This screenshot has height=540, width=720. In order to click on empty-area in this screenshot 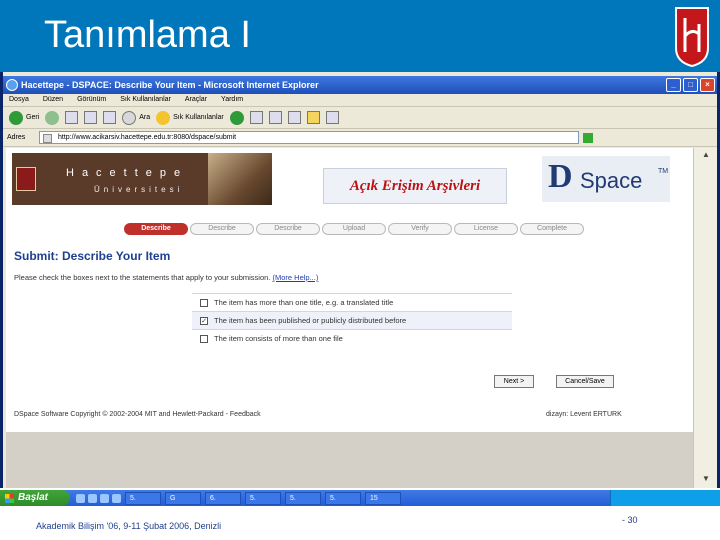, I will do `click(349, 460)`.